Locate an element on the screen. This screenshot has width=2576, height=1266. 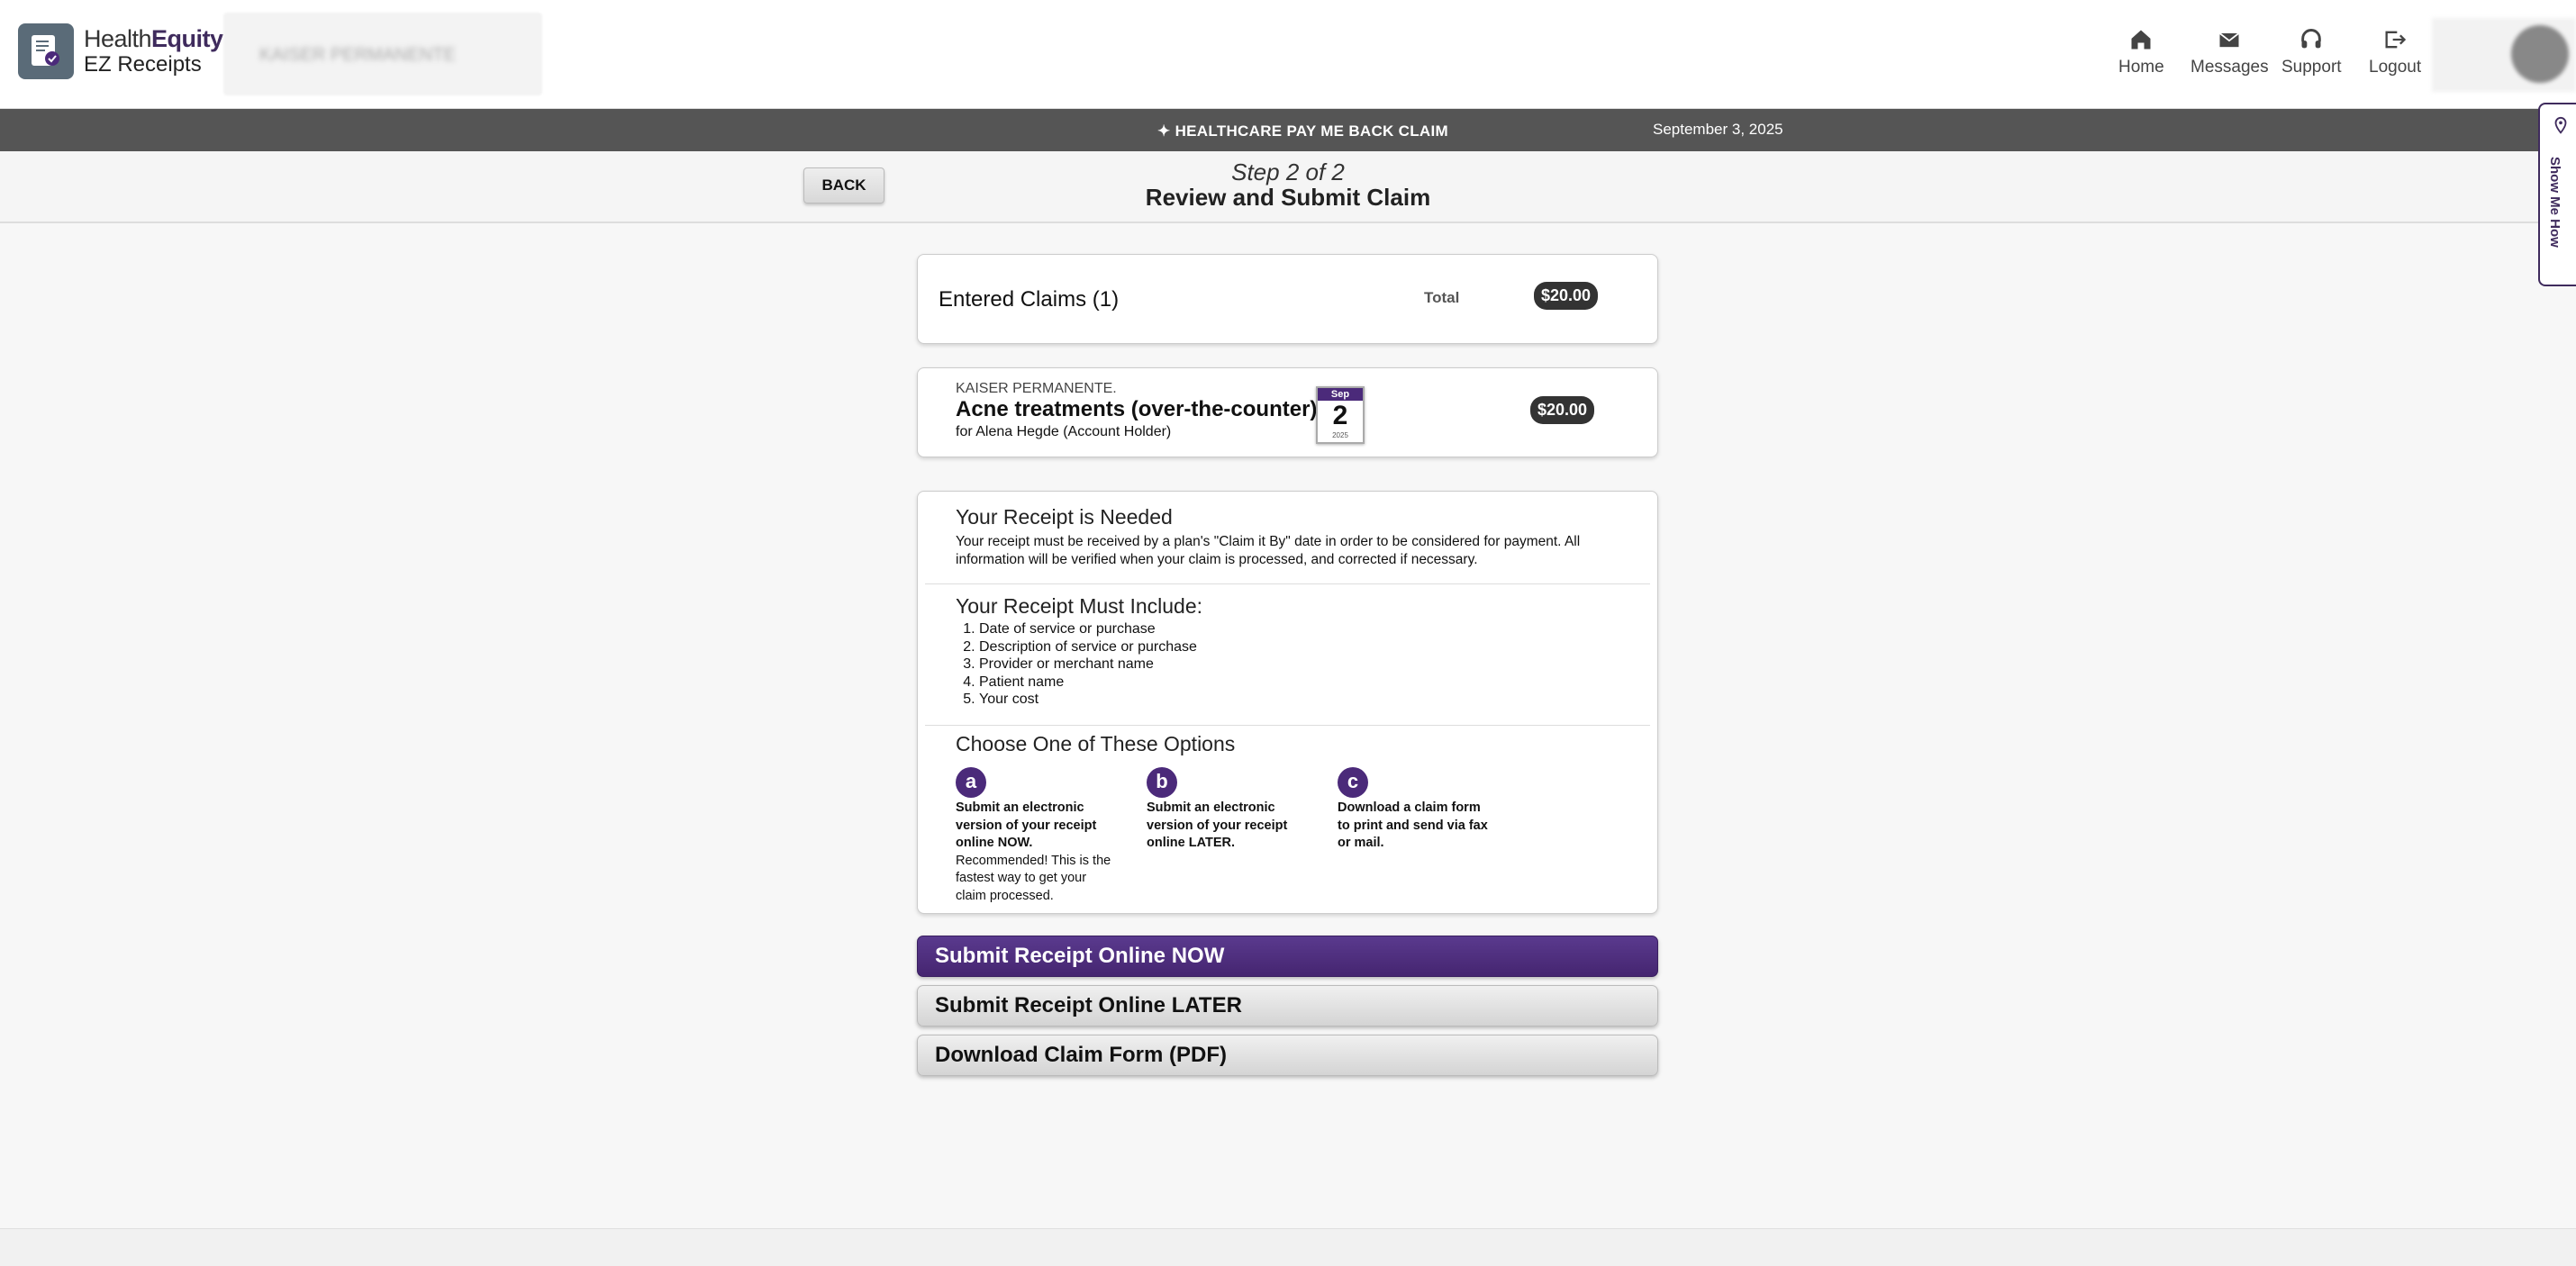
option-b-badge: b is located at coordinates (1162, 782).